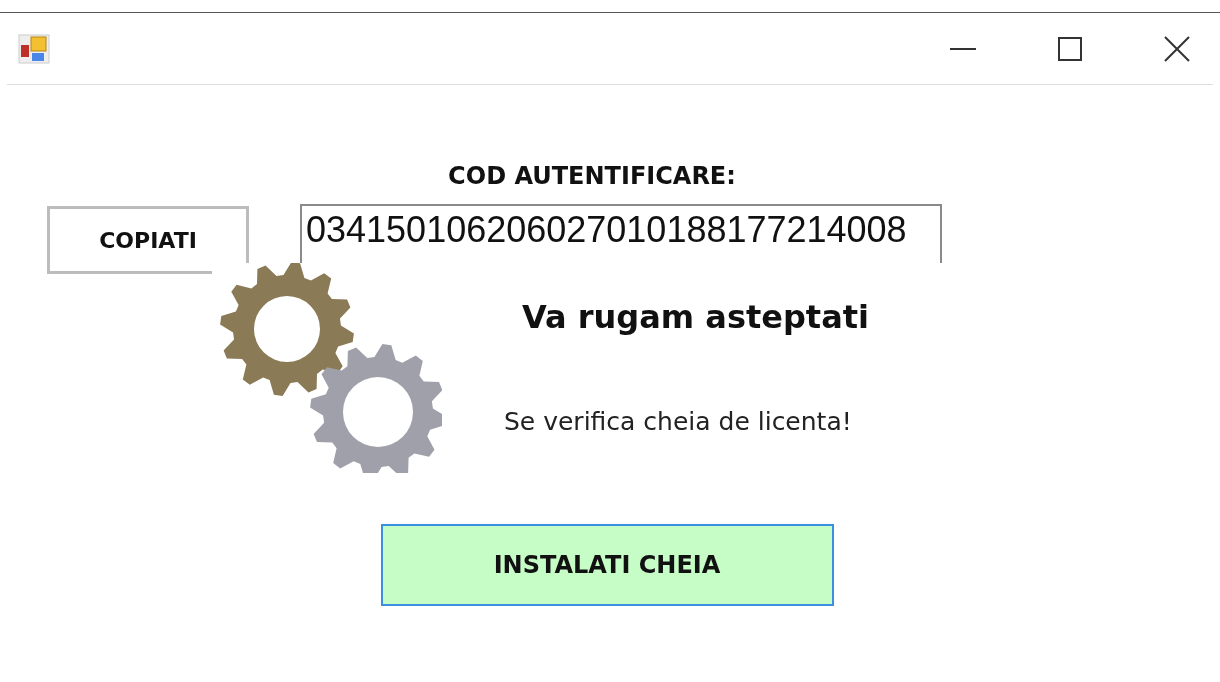  Describe the element at coordinates (607, 565) in the screenshot. I see `install-key-button: INSTALATI CHEIA` at that location.